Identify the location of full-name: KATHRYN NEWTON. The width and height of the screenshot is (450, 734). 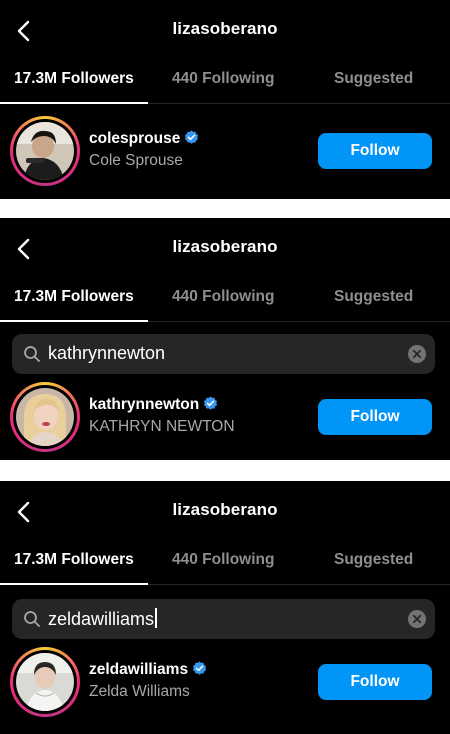
(162, 426).